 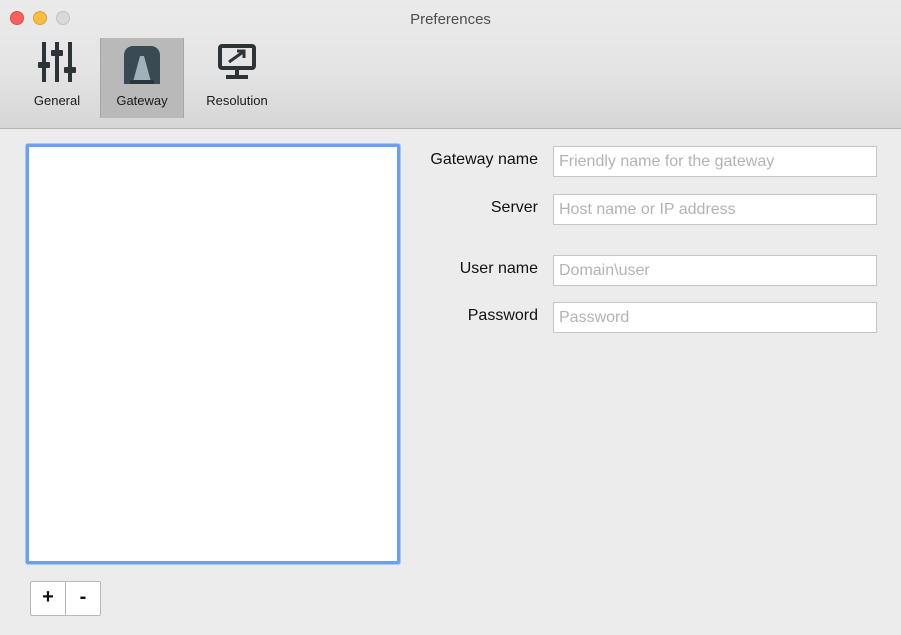 I want to click on toolbar-resolution-tab: Resolution, so click(x=237, y=78).